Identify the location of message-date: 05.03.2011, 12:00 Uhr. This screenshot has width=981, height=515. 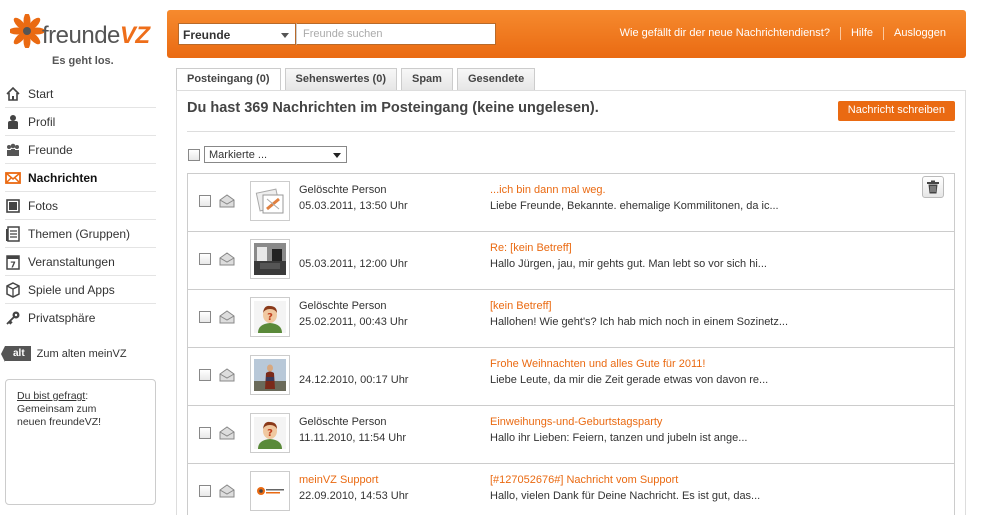
(353, 264).